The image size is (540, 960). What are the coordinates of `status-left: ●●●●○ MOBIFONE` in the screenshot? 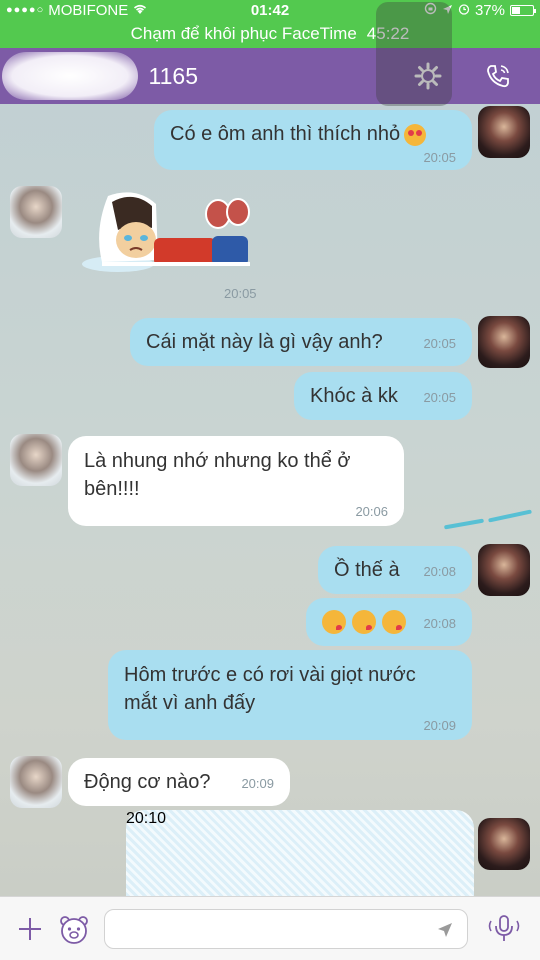 It's located at (106, 10).